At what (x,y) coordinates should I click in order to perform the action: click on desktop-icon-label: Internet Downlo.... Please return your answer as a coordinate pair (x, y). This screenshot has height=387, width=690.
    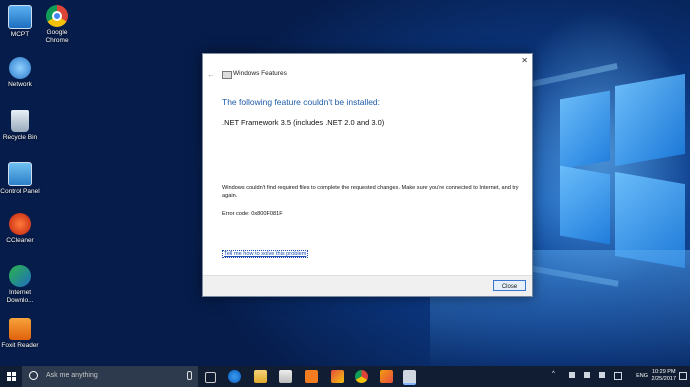
    Looking at the image, I should click on (20, 296).